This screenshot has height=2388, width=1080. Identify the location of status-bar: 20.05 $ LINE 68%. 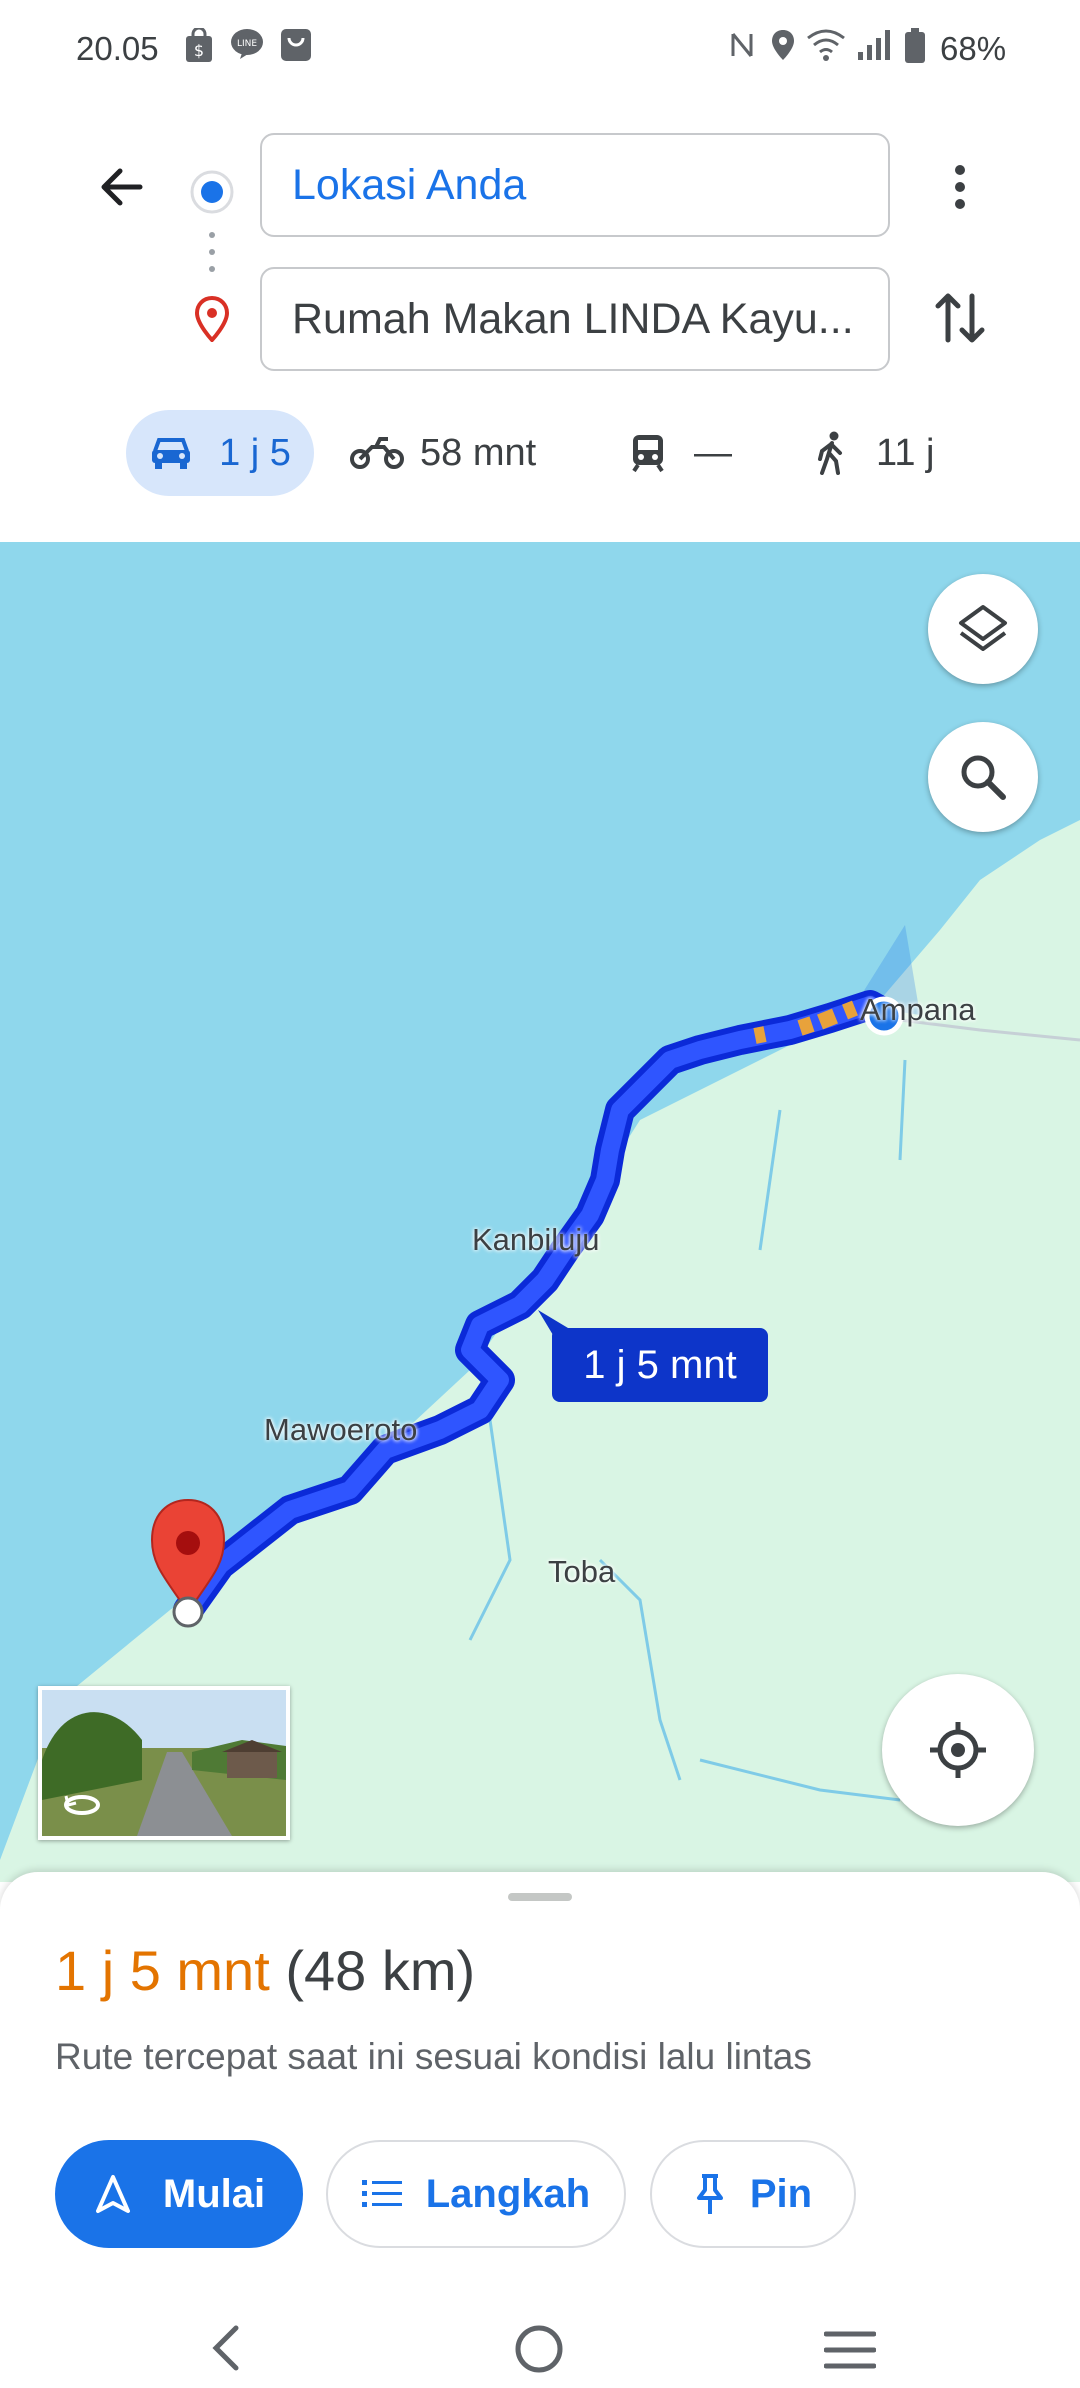
(540, 50).